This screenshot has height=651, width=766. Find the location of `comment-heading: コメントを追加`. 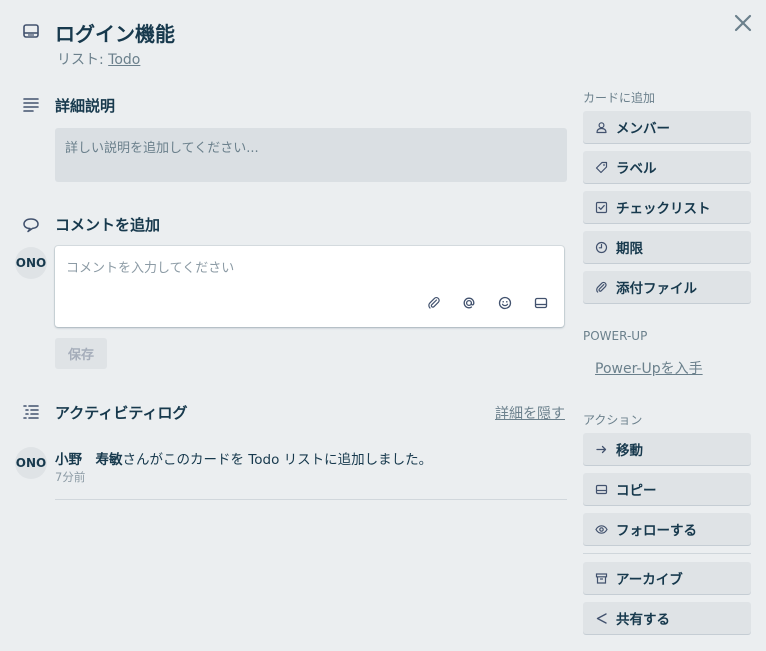

comment-heading: コメントを追加 is located at coordinates (108, 225).